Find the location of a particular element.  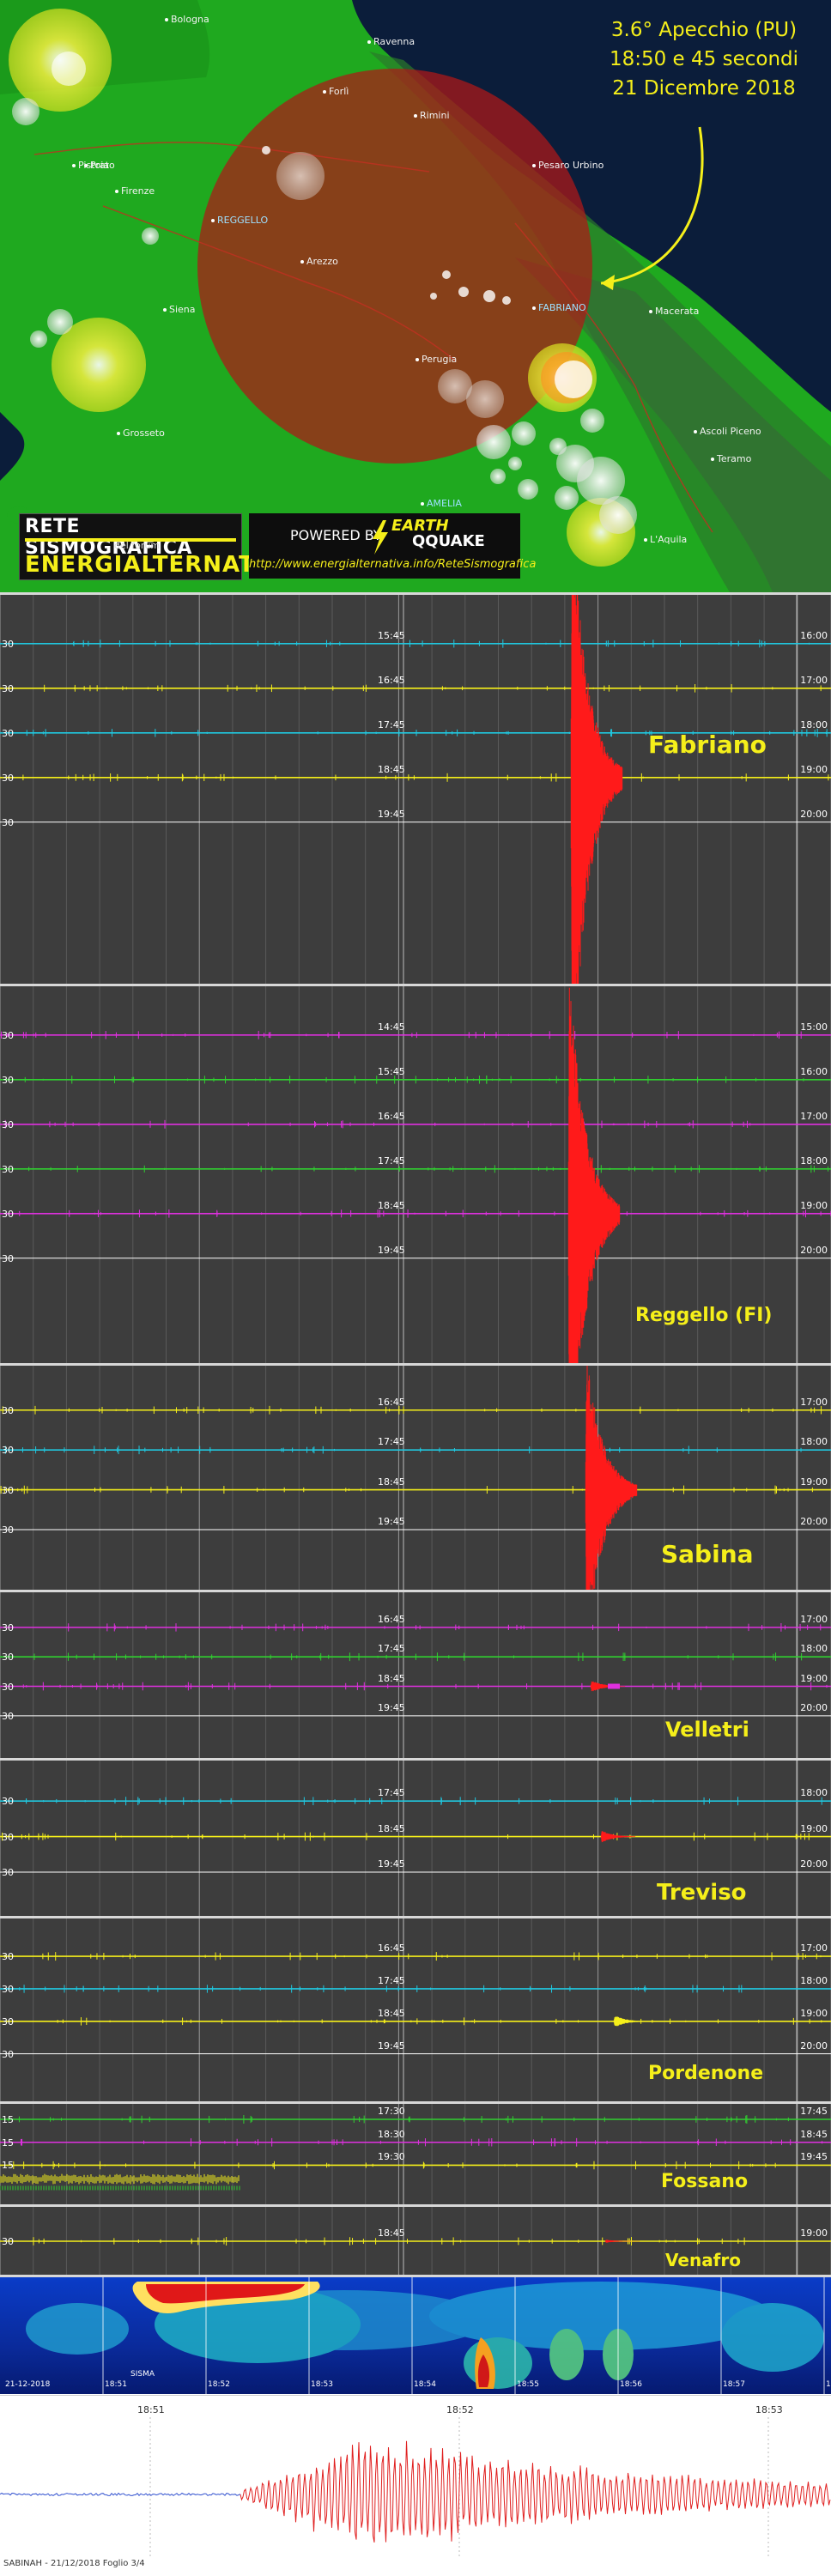

city-label: L'Aquila is located at coordinates (666, 539).